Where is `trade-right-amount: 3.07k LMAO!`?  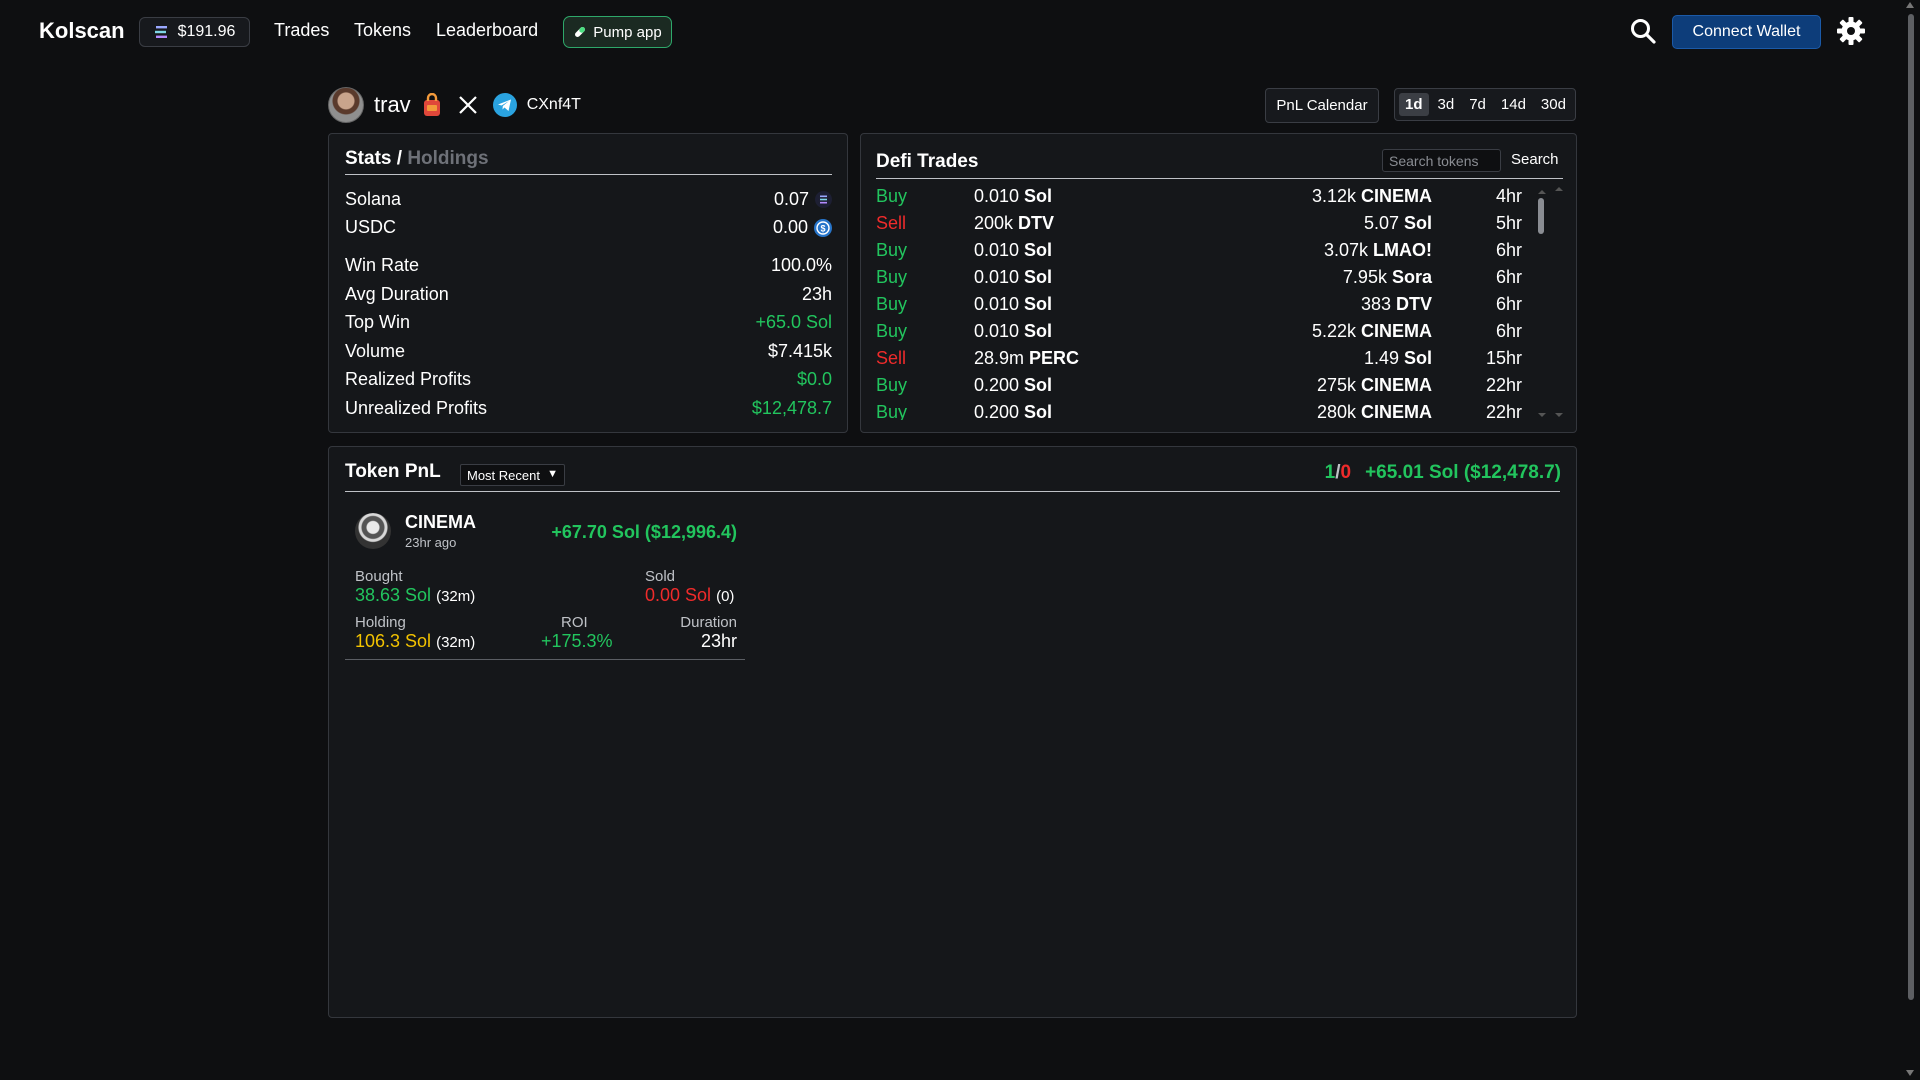
trade-right-amount: 3.07k LMAO! is located at coordinates (1378, 250).